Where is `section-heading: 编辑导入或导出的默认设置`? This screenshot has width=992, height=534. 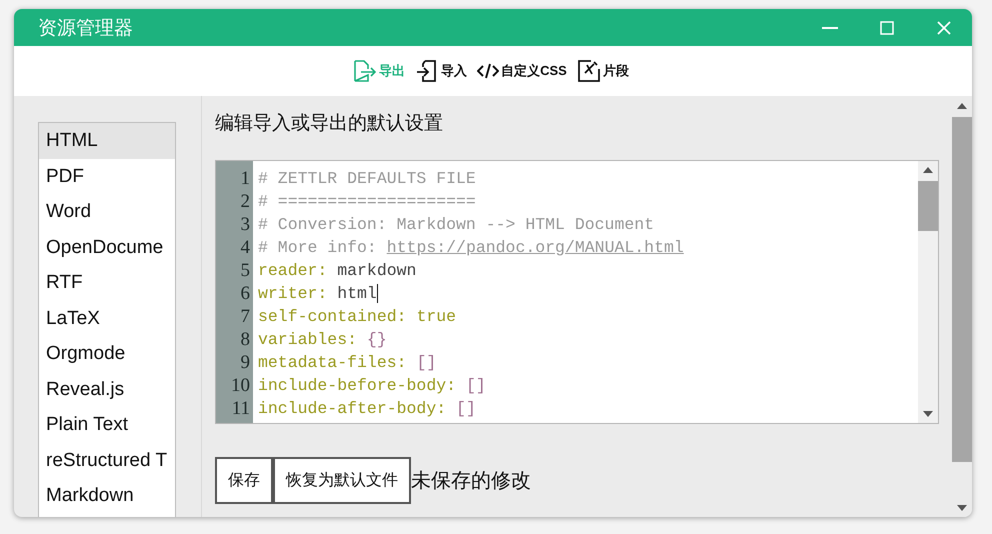
section-heading: 编辑导入或导出的默认设置 is located at coordinates (329, 124).